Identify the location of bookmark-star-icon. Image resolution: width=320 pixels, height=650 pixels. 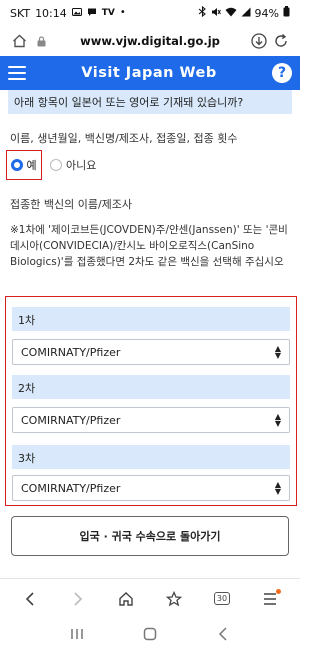
(174, 599).